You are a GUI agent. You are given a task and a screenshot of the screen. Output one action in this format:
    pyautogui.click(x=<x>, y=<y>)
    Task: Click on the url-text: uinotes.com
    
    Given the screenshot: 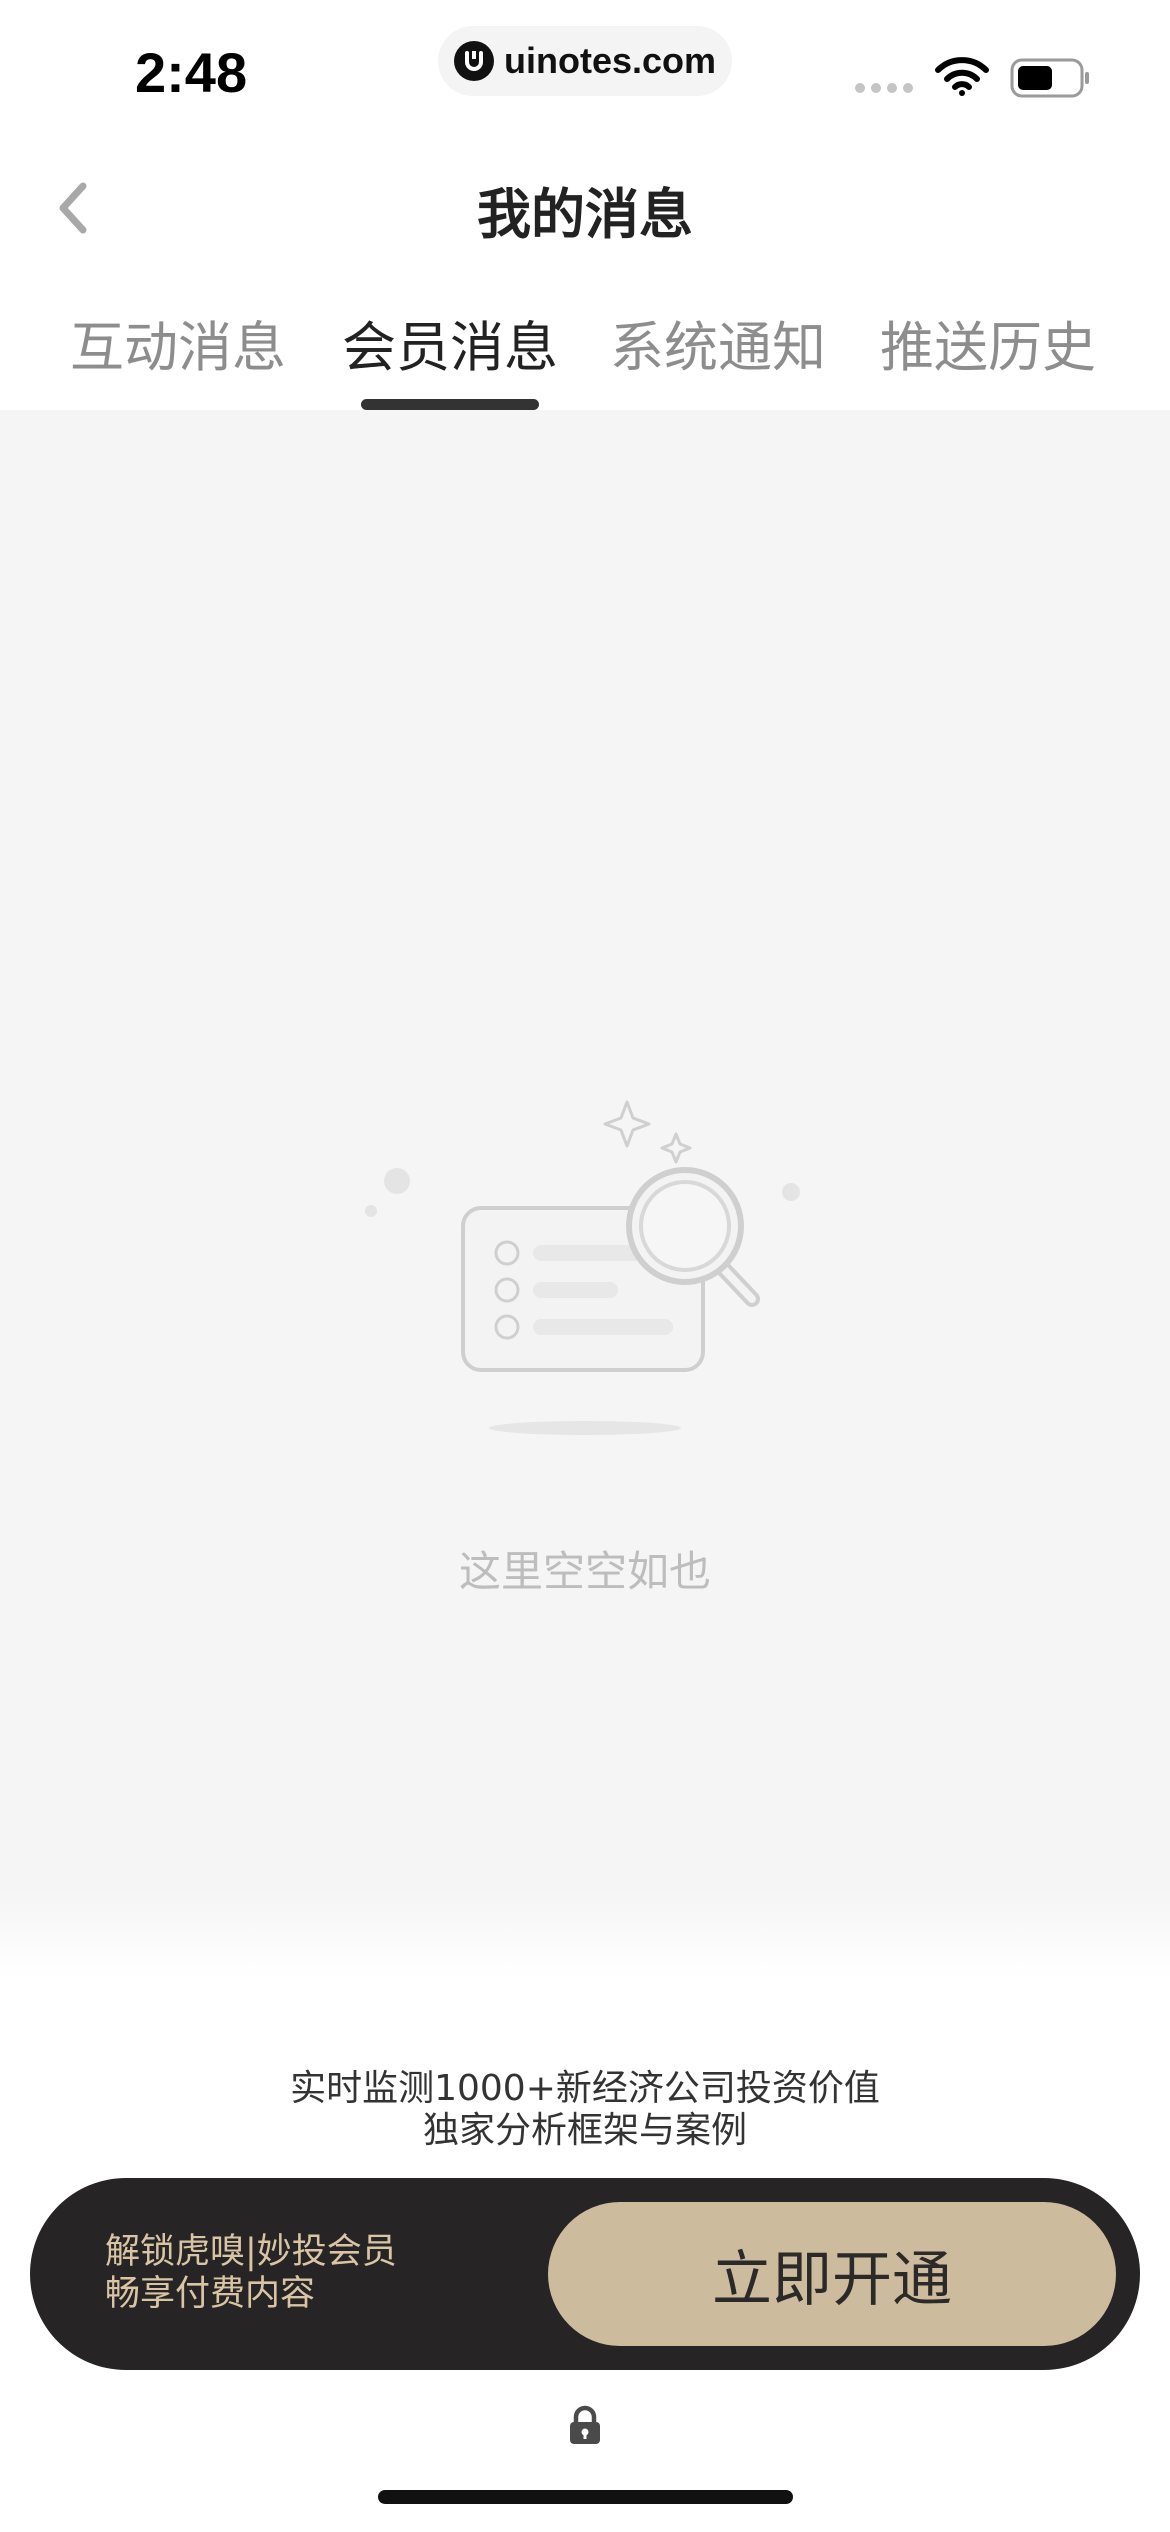 What is the action you would take?
    pyautogui.click(x=610, y=60)
    